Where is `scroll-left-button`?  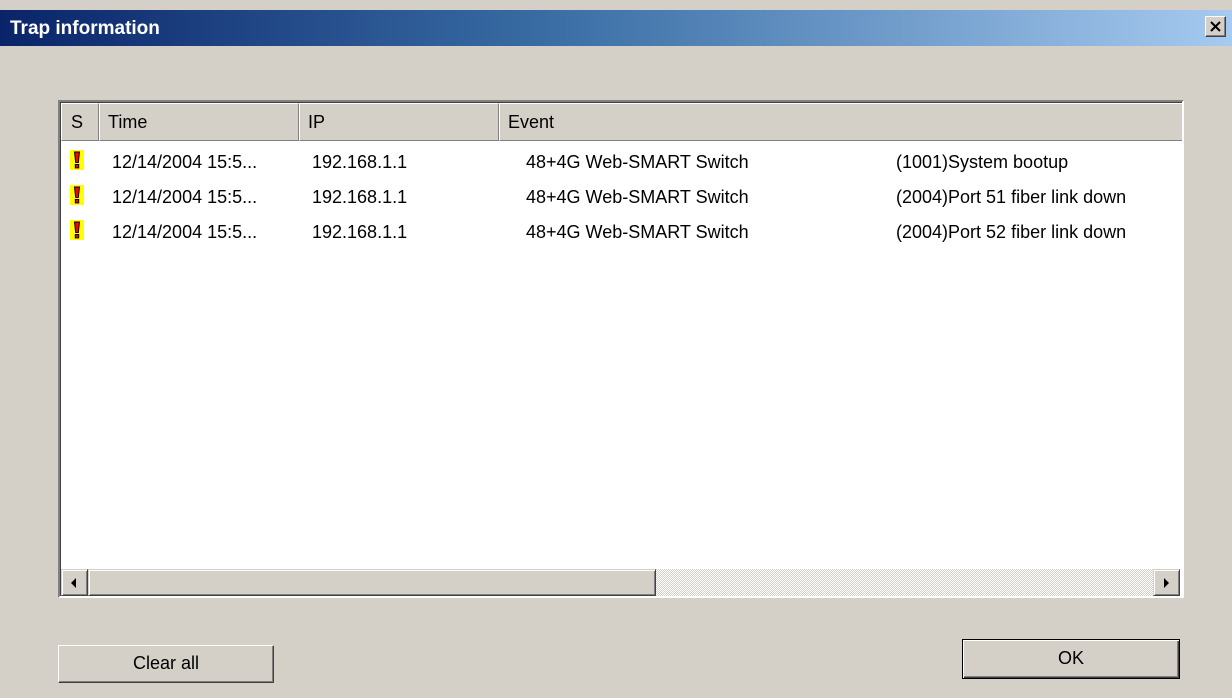 scroll-left-button is located at coordinates (74, 582).